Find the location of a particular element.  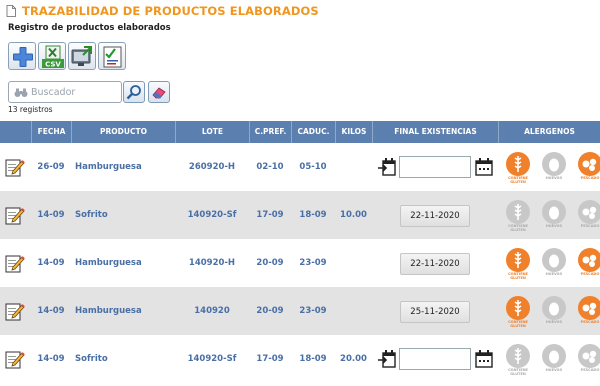

monitor-export-icon is located at coordinates (81, 56).